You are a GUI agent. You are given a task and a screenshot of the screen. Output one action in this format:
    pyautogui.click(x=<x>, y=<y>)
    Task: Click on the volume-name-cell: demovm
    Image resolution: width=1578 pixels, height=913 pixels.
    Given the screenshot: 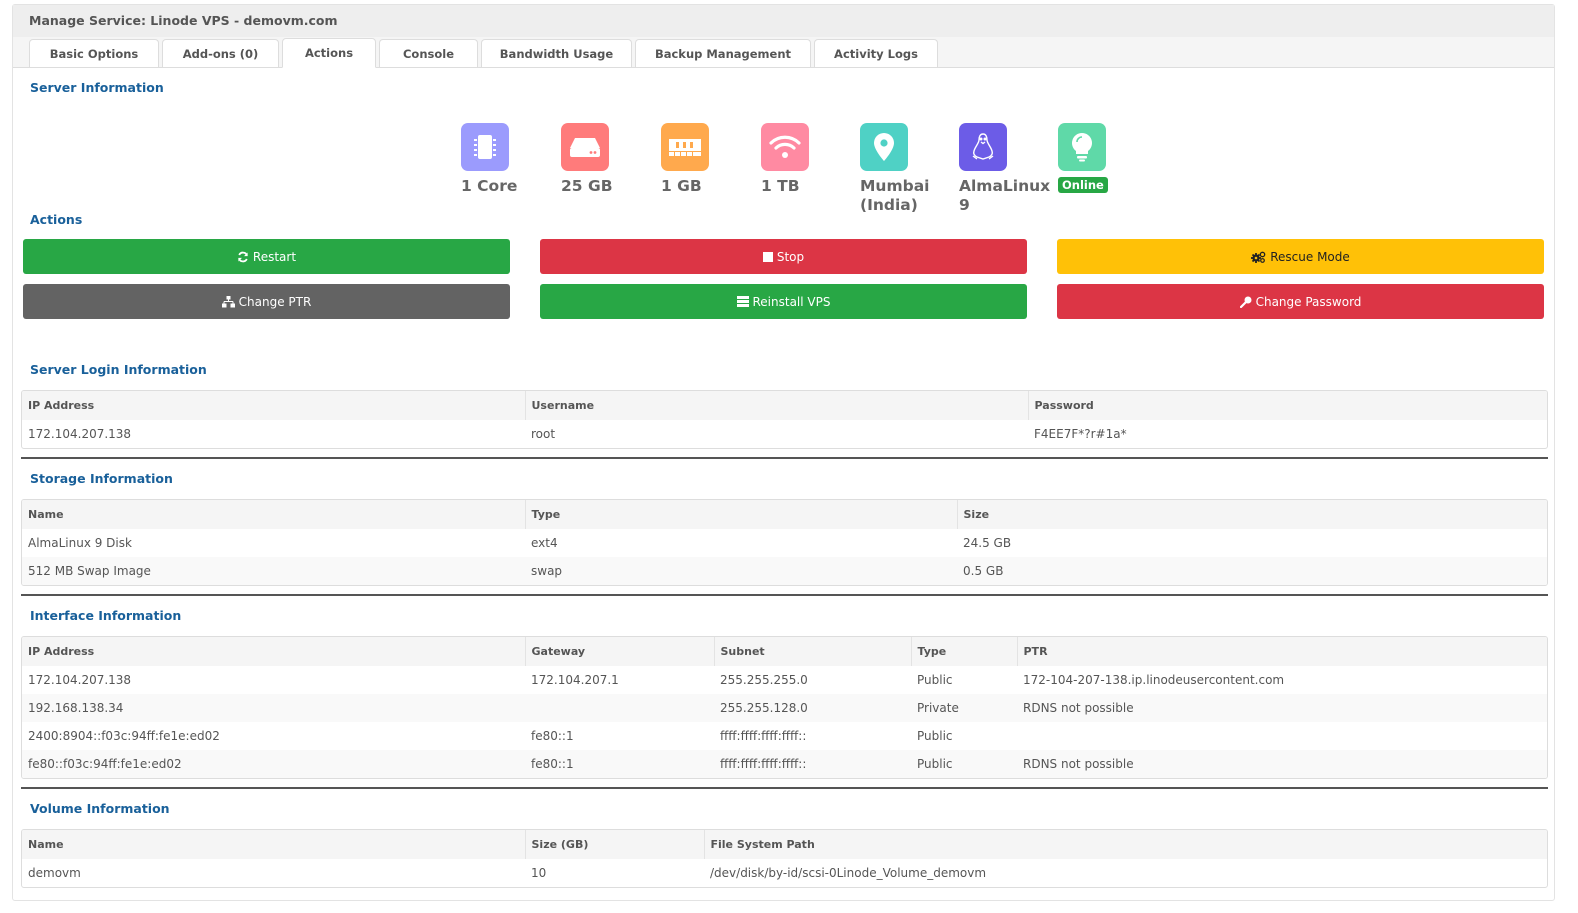 What is the action you would take?
    pyautogui.click(x=54, y=873)
    